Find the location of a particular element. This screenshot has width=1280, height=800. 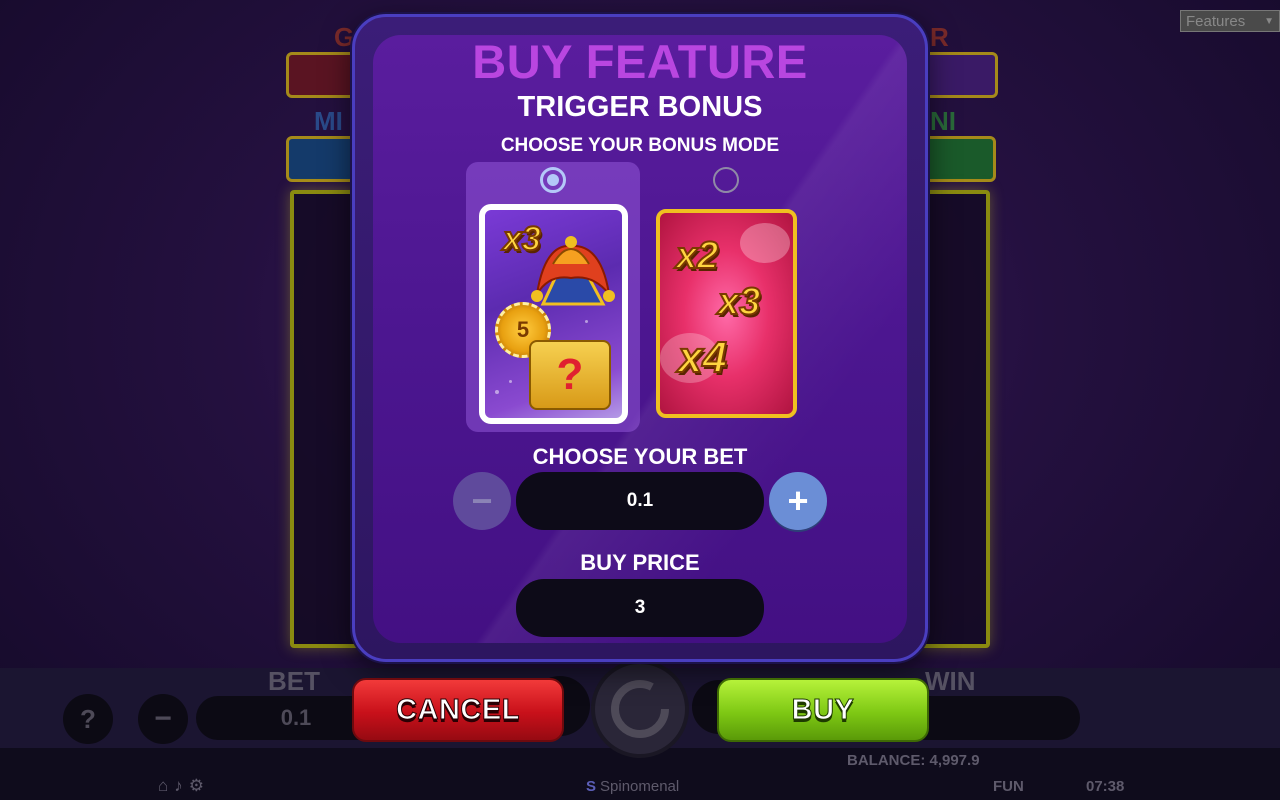

bg-reel-right is located at coordinates (954, 419).